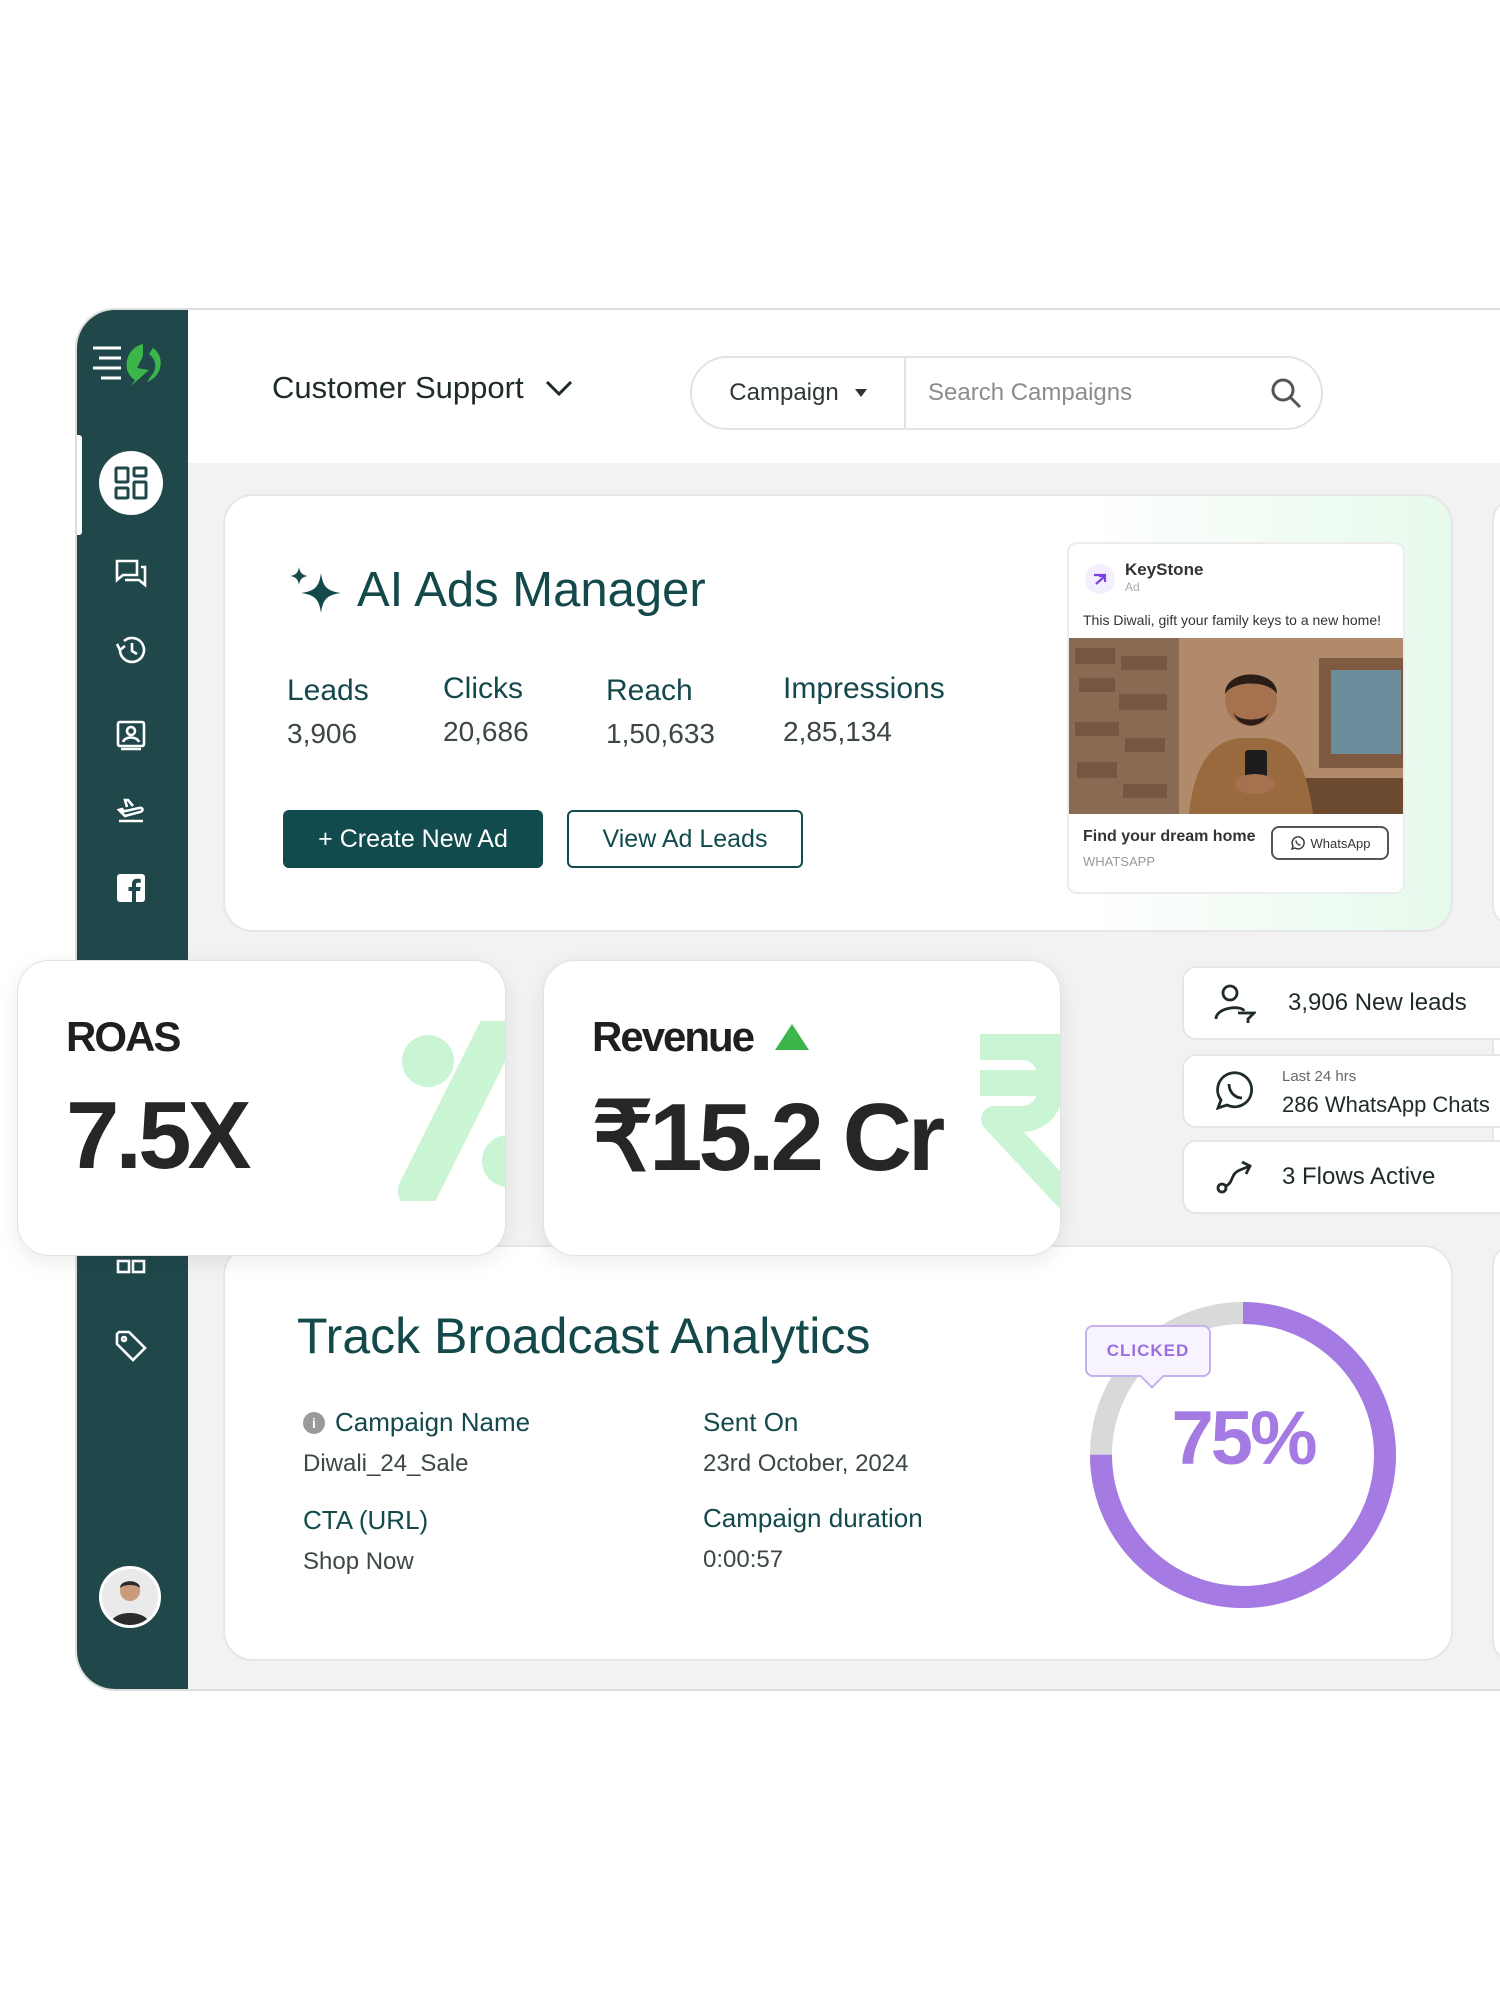  I want to click on duration-value: 0:00:57, so click(743, 1559).